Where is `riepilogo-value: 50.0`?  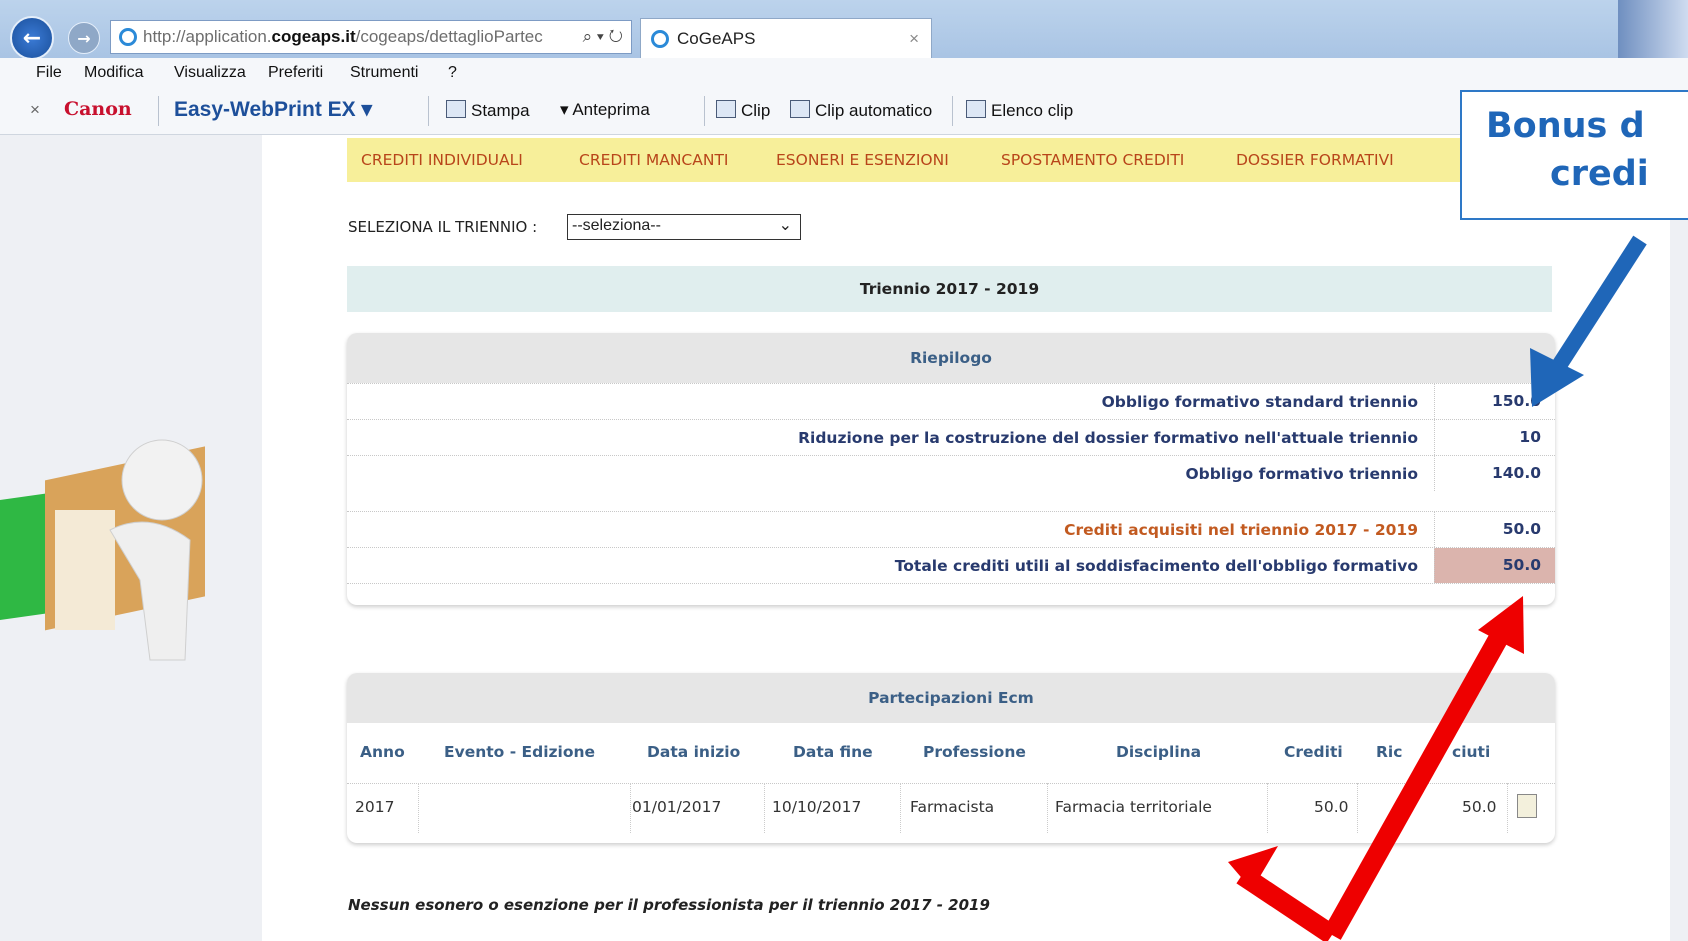
riepilogo-value: 50.0 is located at coordinates (1494, 529).